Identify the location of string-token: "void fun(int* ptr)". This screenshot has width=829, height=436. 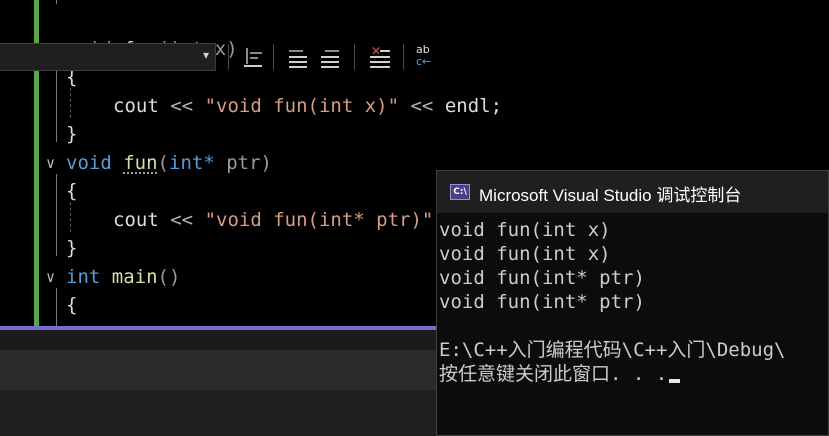
(319, 220).